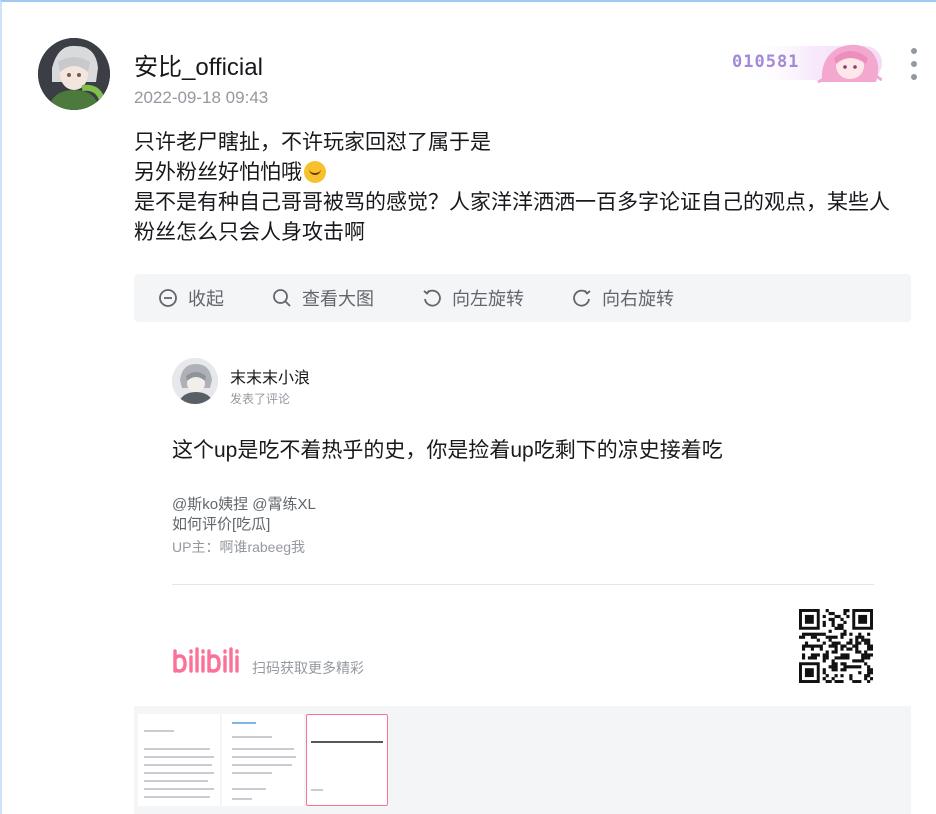  I want to click on post-line-with-emoji: 另外粉丝好怕怕哦, so click(529, 173).